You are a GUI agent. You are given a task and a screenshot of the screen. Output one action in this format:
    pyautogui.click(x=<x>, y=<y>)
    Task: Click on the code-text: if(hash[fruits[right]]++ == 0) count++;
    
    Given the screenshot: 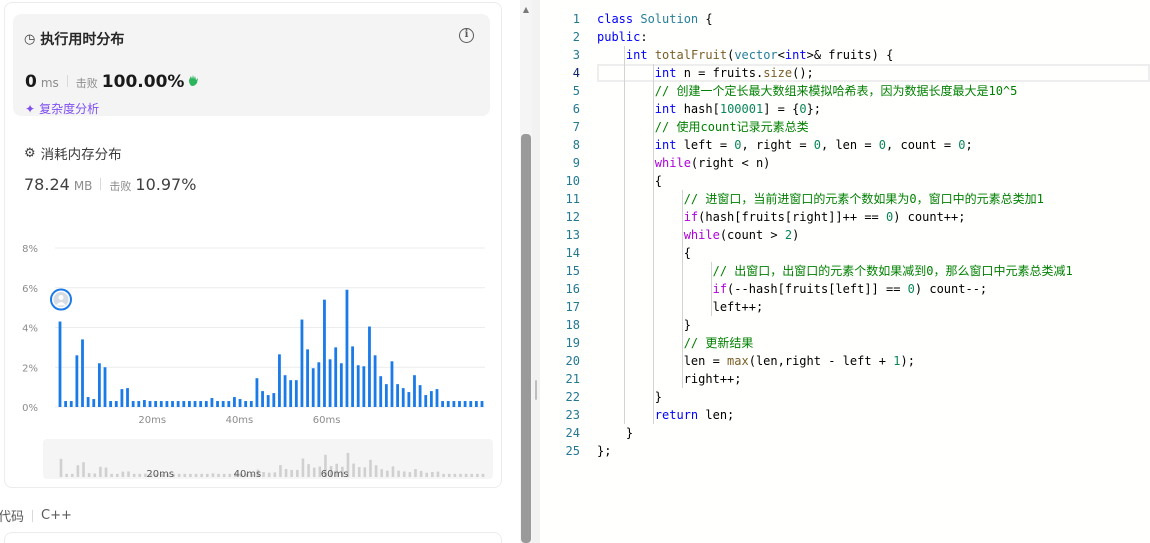 What is the action you would take?
    pyautogui.click(x=781, y=217)
    